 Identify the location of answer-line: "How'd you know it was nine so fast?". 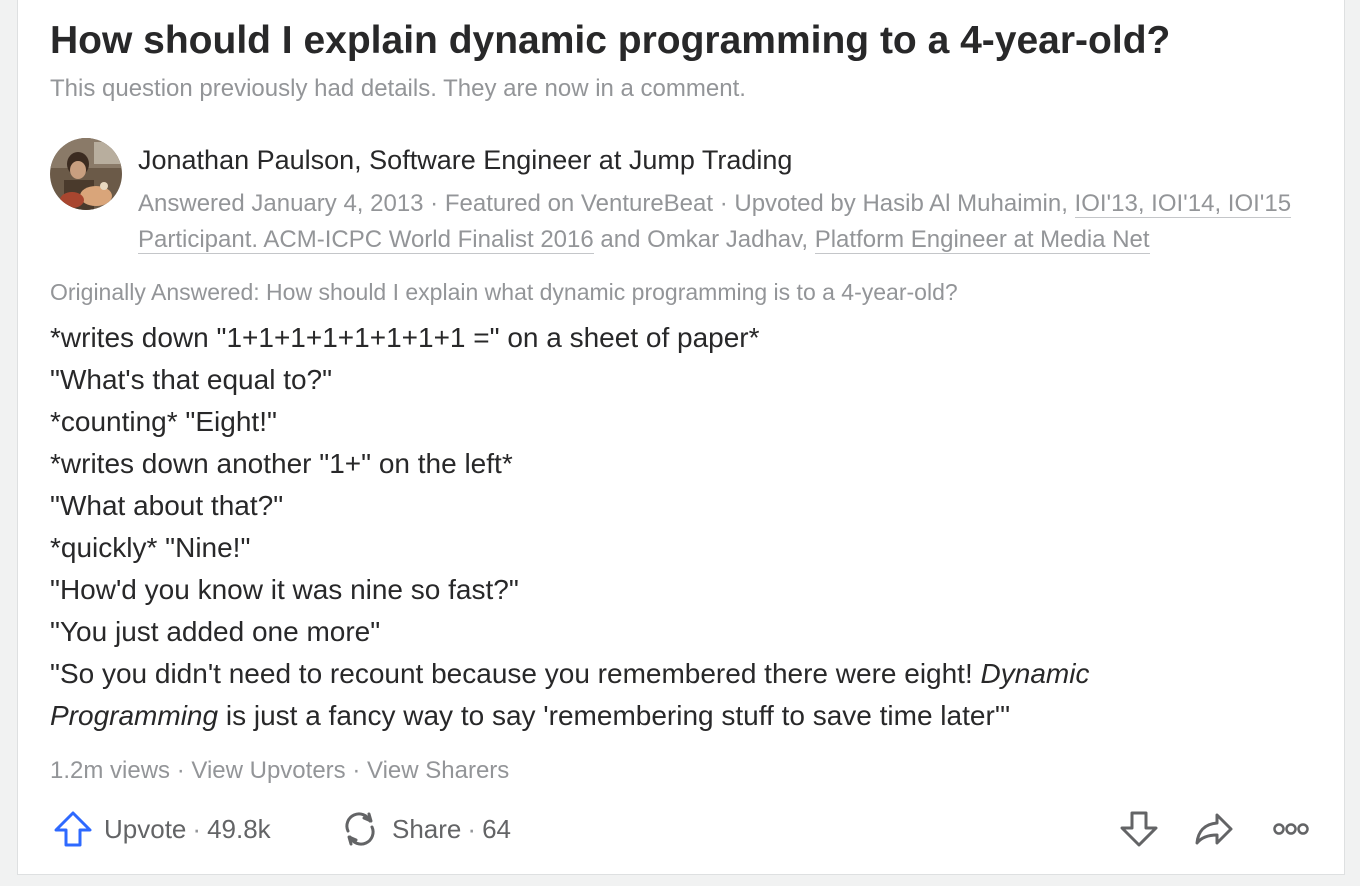
(284, 589).